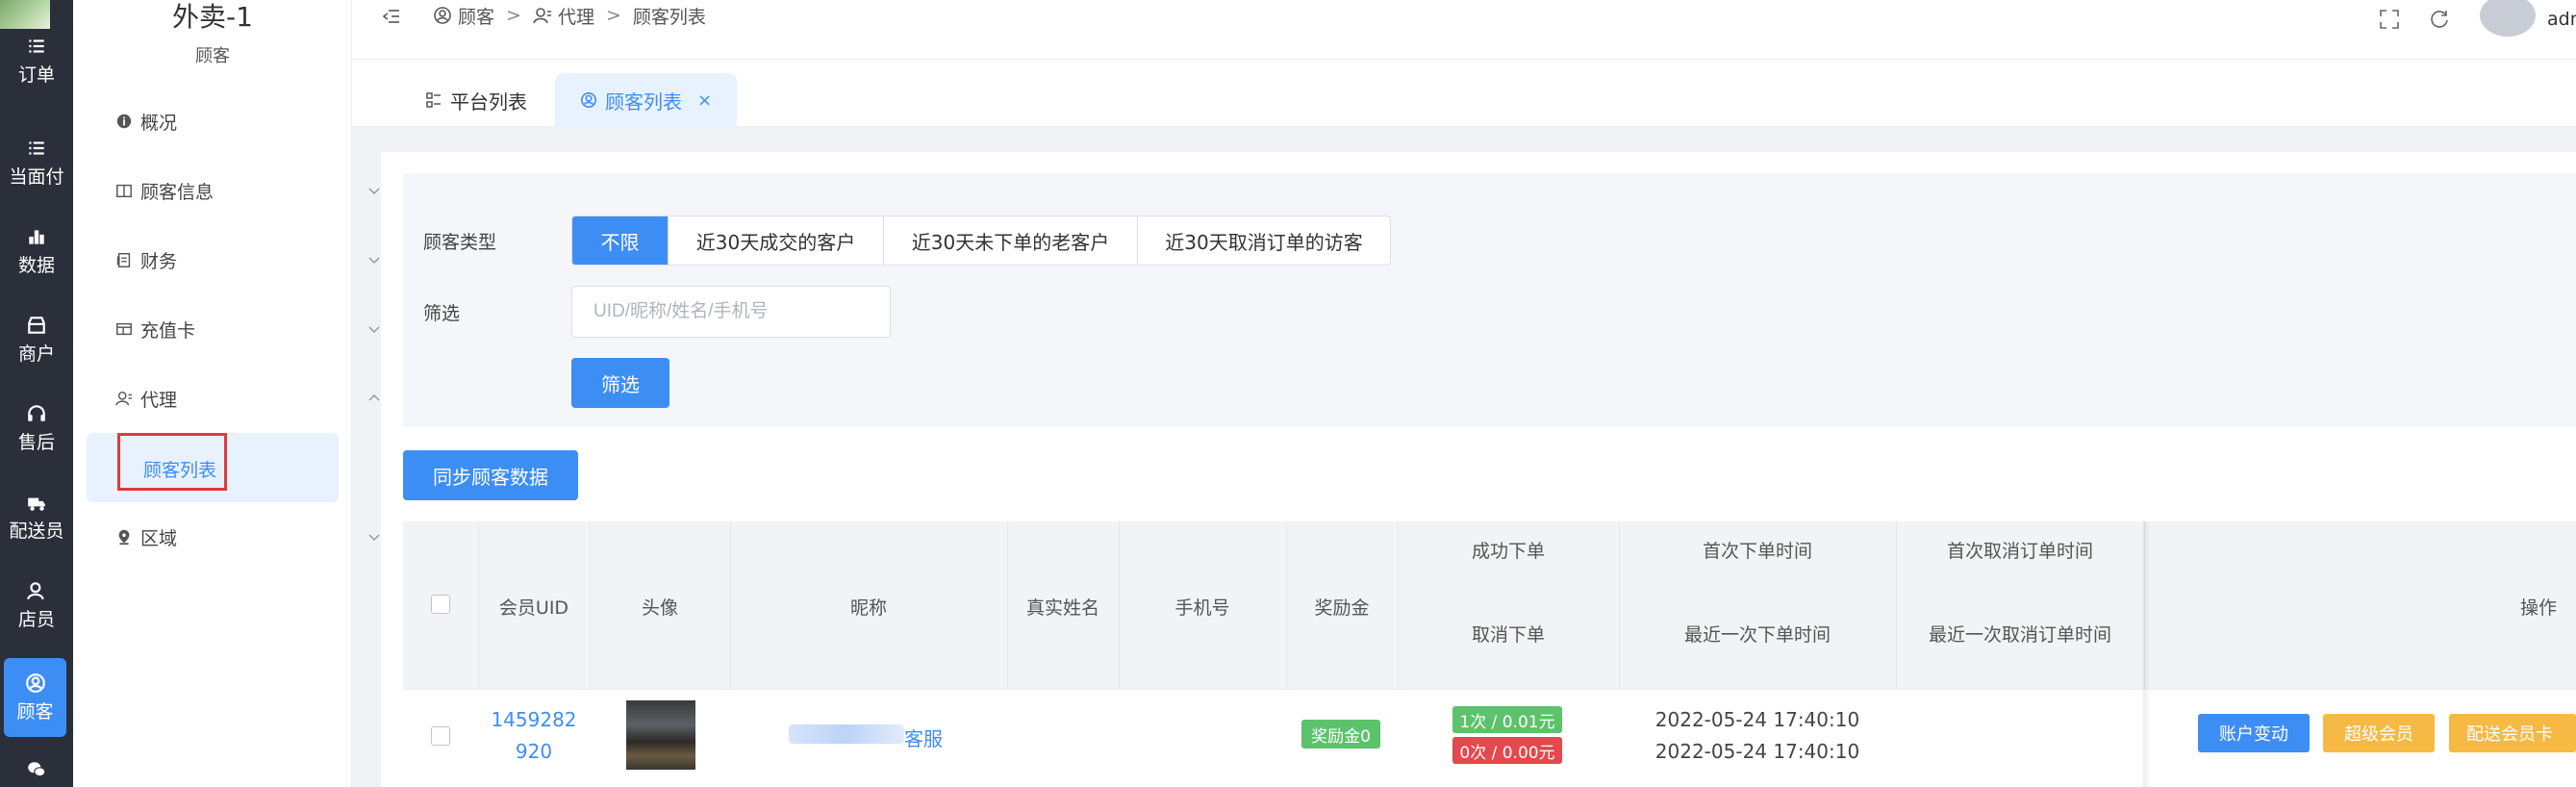 This screenshot has height=787, width=2576. Describe the element at coordinates (1464, 30) in the screenshot. I see `top-header: 顾客 > 代理 > 顾客列表 admin` at that location.